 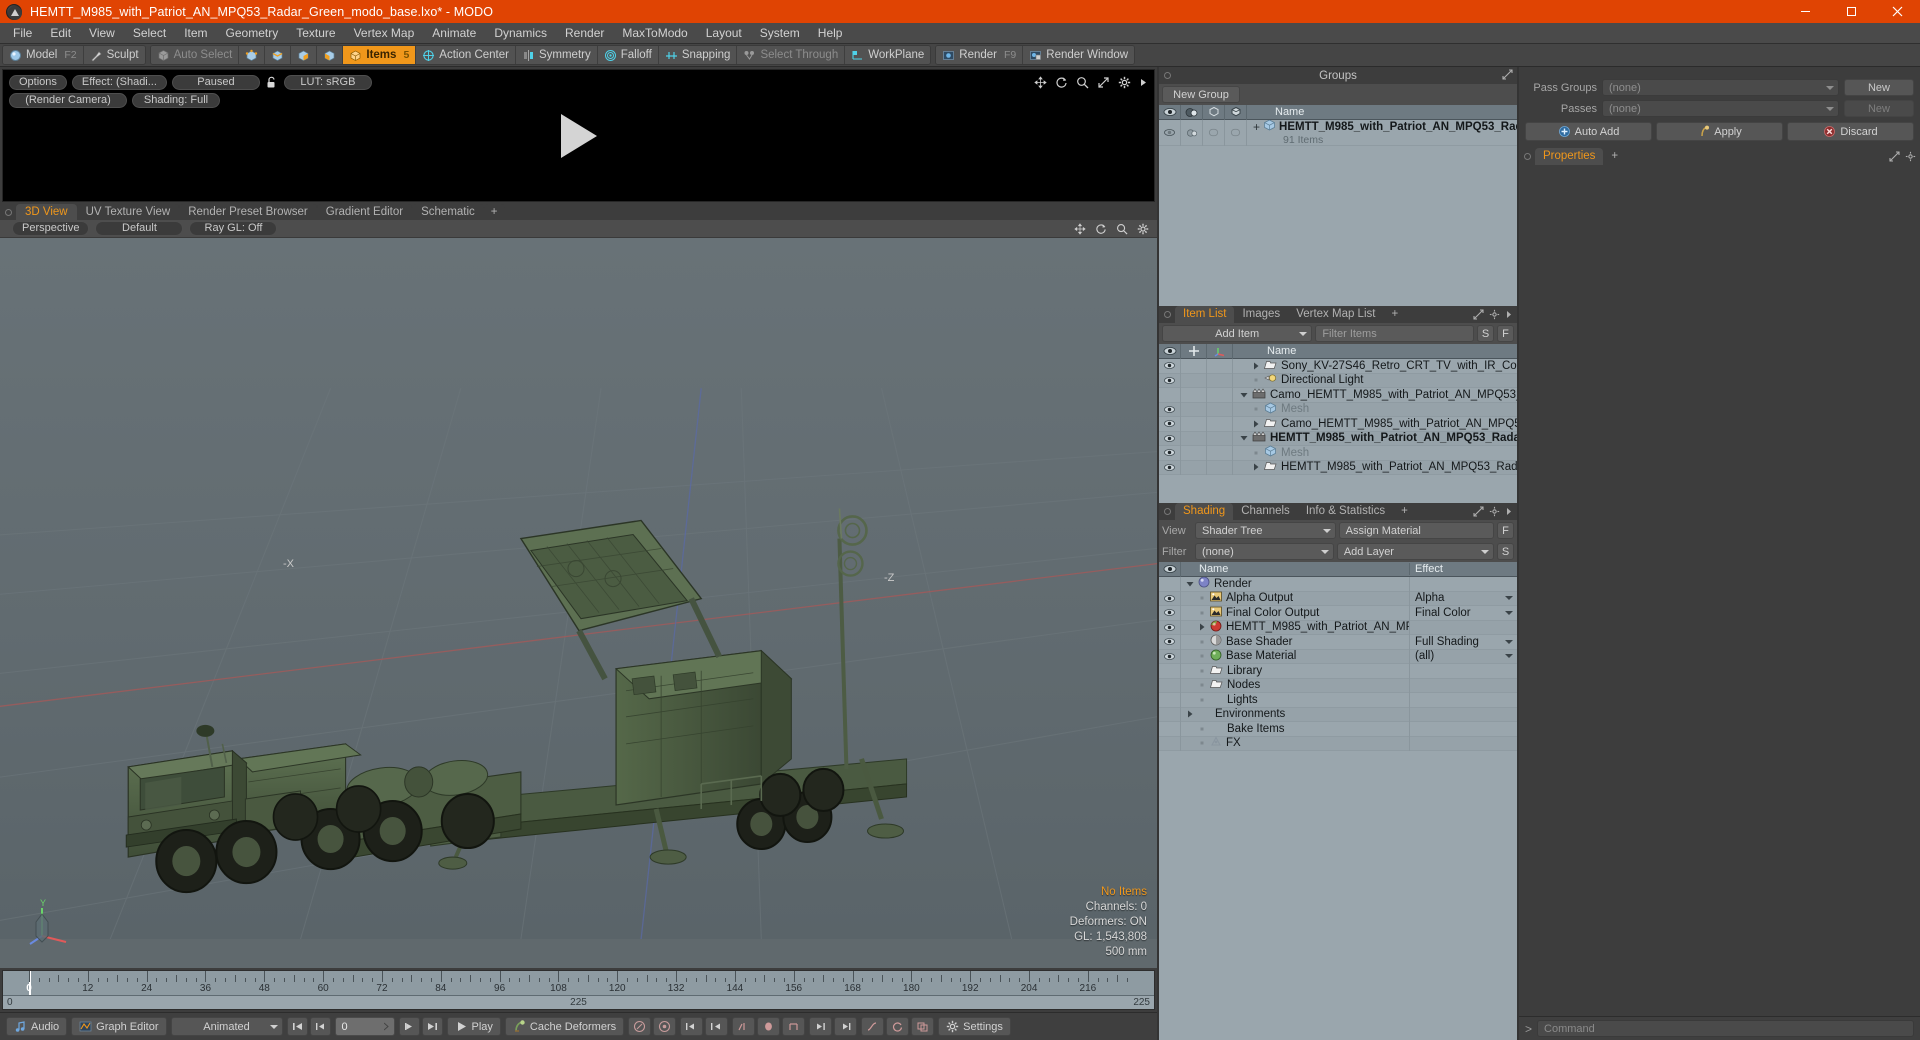 What do you see at coordinates (1897, 11) in the screenshot?
I see `close-button` at bounding box center [1897, 11].